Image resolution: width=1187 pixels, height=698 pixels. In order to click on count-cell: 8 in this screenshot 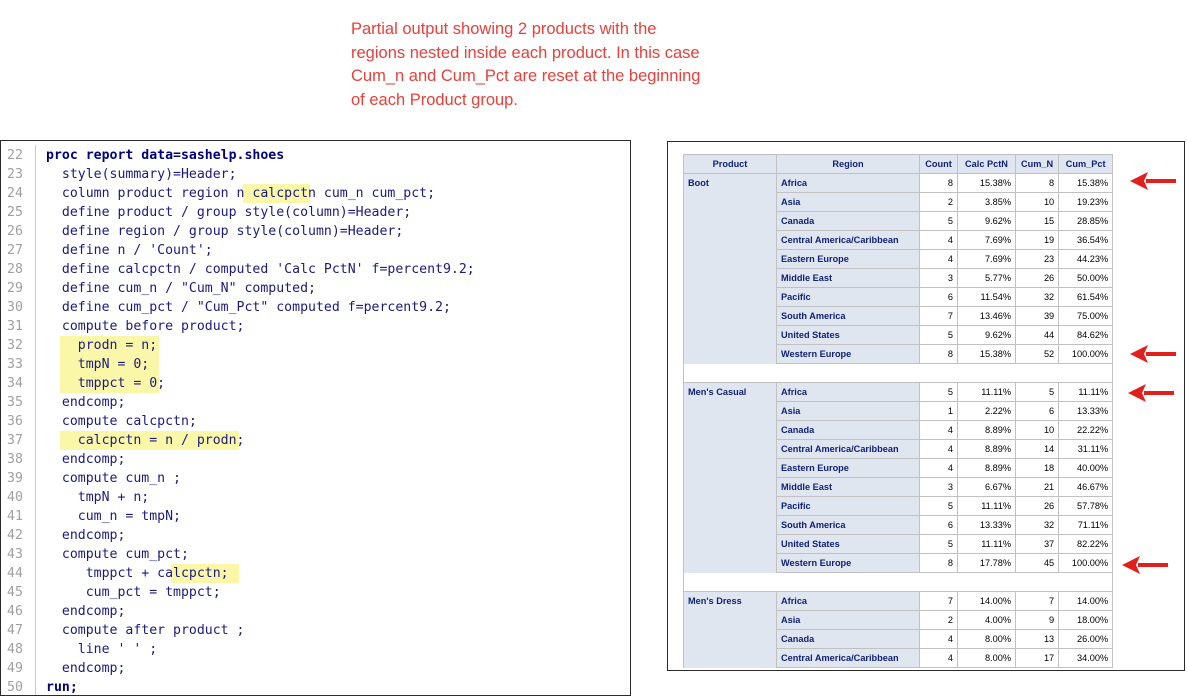, I will do `click(938, 354)`.